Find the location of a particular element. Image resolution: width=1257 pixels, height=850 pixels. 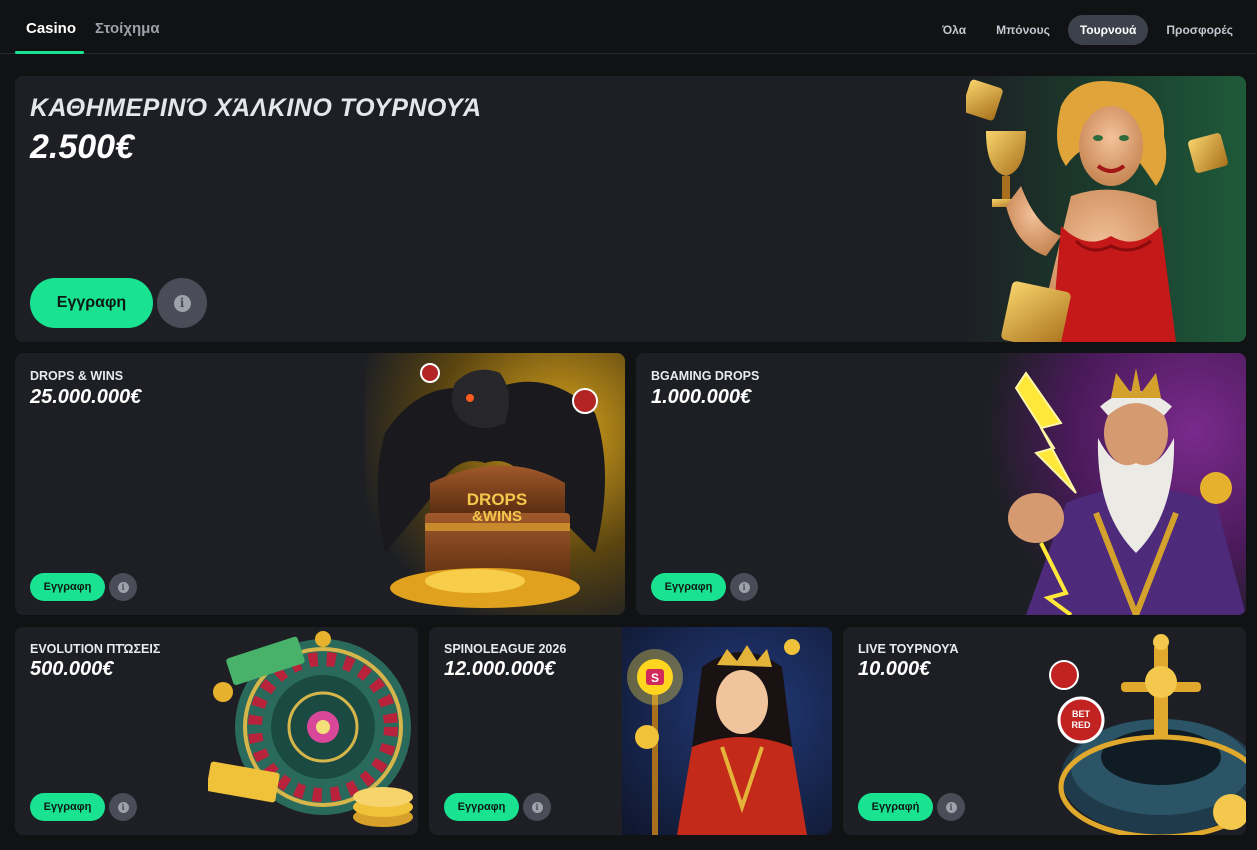

tournament-card-spinoleague: S SPINOLEAGUE 2026 12.000.000€ Εγγραφη i is located at coordinates (630, 731).